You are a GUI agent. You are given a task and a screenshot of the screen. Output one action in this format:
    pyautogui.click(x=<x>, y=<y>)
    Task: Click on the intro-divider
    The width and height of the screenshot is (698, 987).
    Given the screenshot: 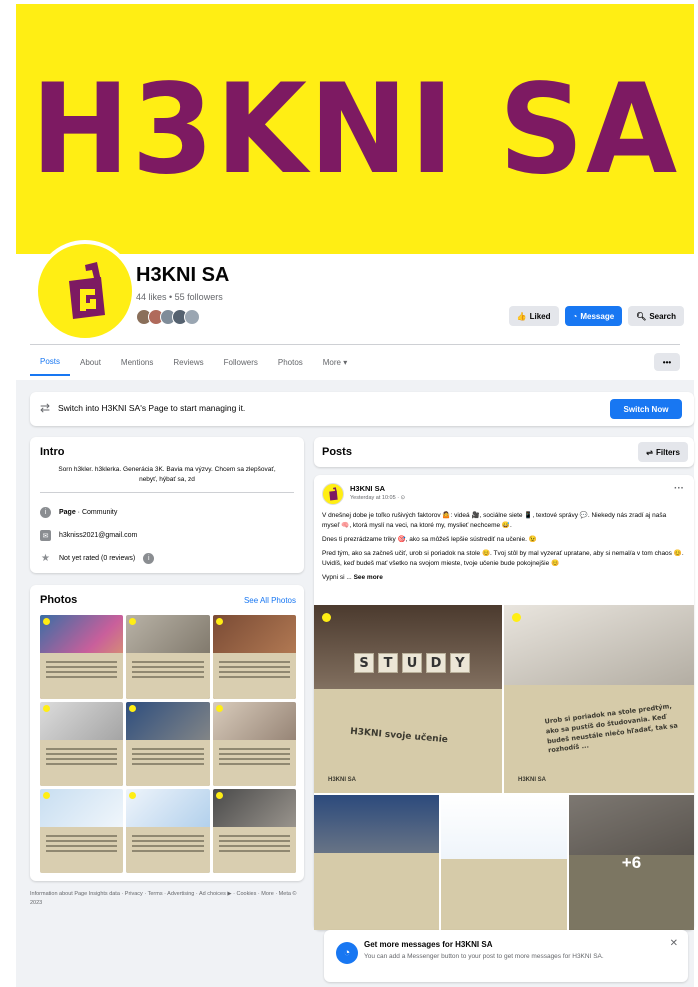 What is the action you would take?
    pyautogui.click(x=167, y=492)
    